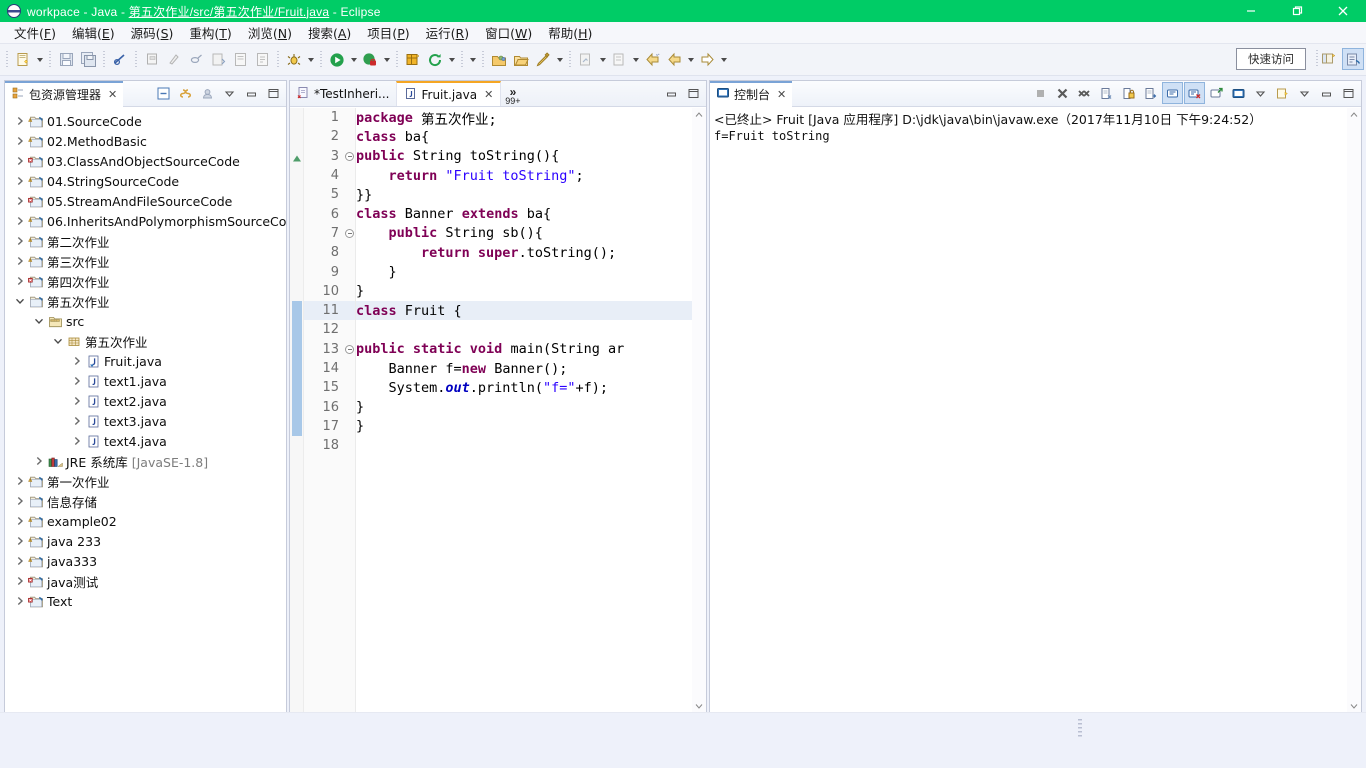  What do you see at coordinates (329, 32) in the screenshot?
I see `menu-item-a: 搜索(A)` at bounding box center [329, 32].